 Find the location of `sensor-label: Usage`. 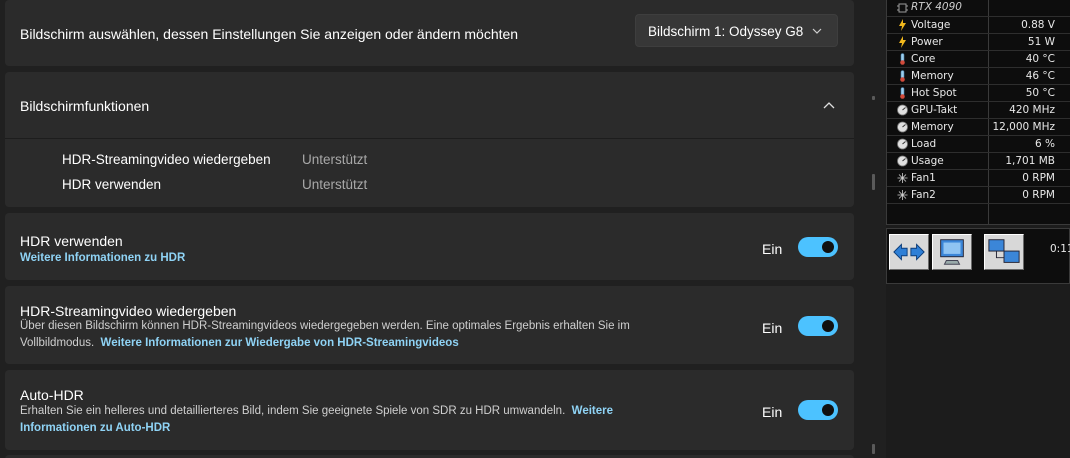

sensor-label: Usage is located at coordinates (927, 161).